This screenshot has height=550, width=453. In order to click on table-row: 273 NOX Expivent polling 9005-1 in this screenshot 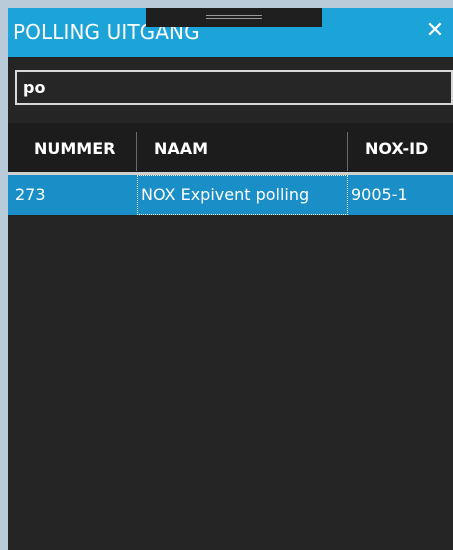, I will do `click(230, 195)`.